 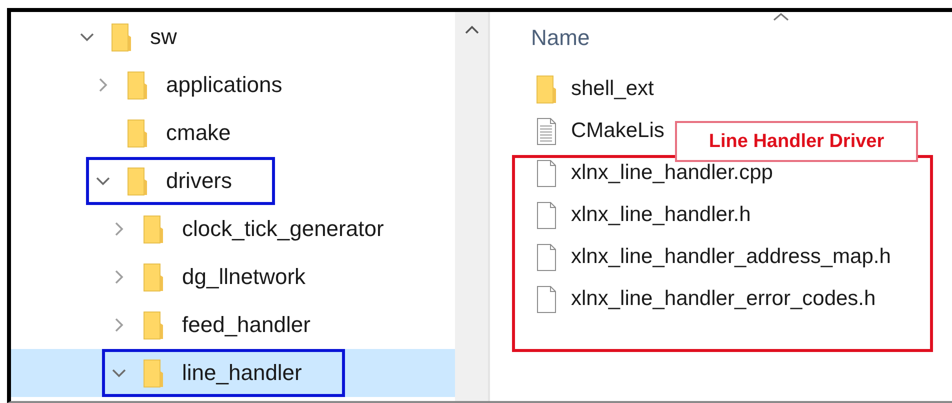 What do you see at coordinates (244, 277) in the screenshot?
I see `folder-name: dg_llnetwork` at bounding box center [244, 277].